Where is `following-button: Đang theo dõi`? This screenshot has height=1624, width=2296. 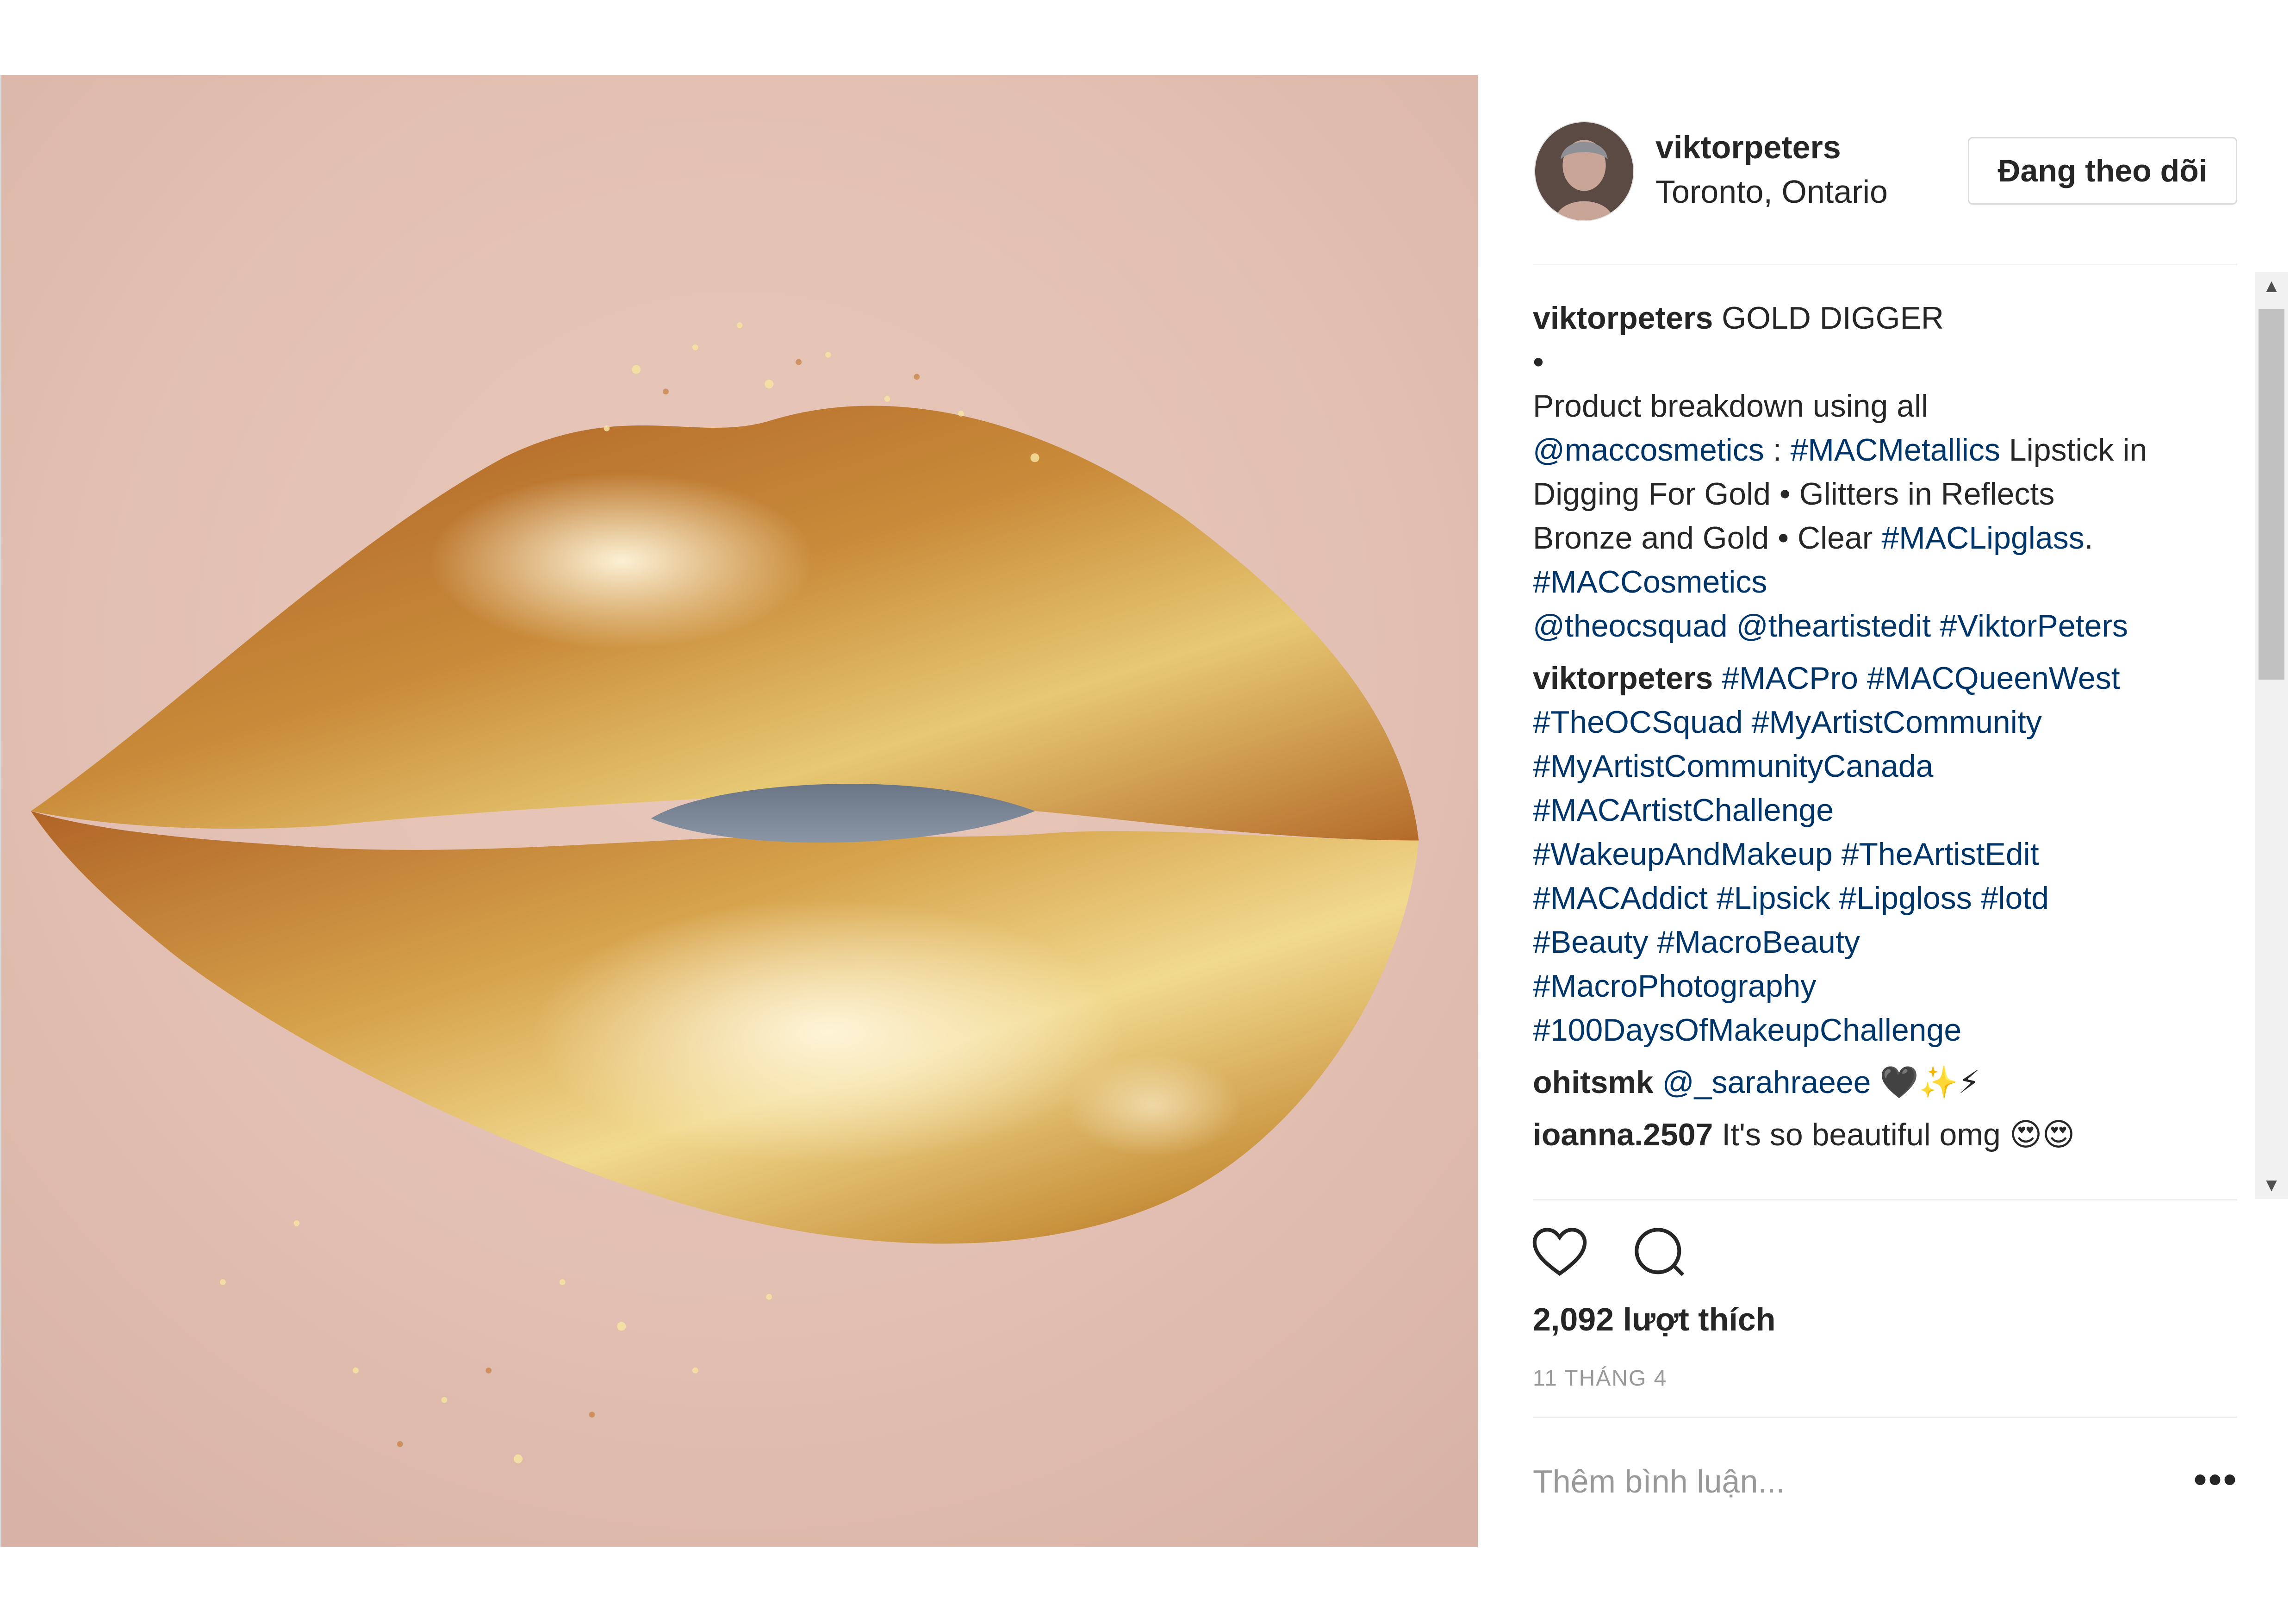 following-button: Đang theo dõi is located at coordinates (2102, 171).